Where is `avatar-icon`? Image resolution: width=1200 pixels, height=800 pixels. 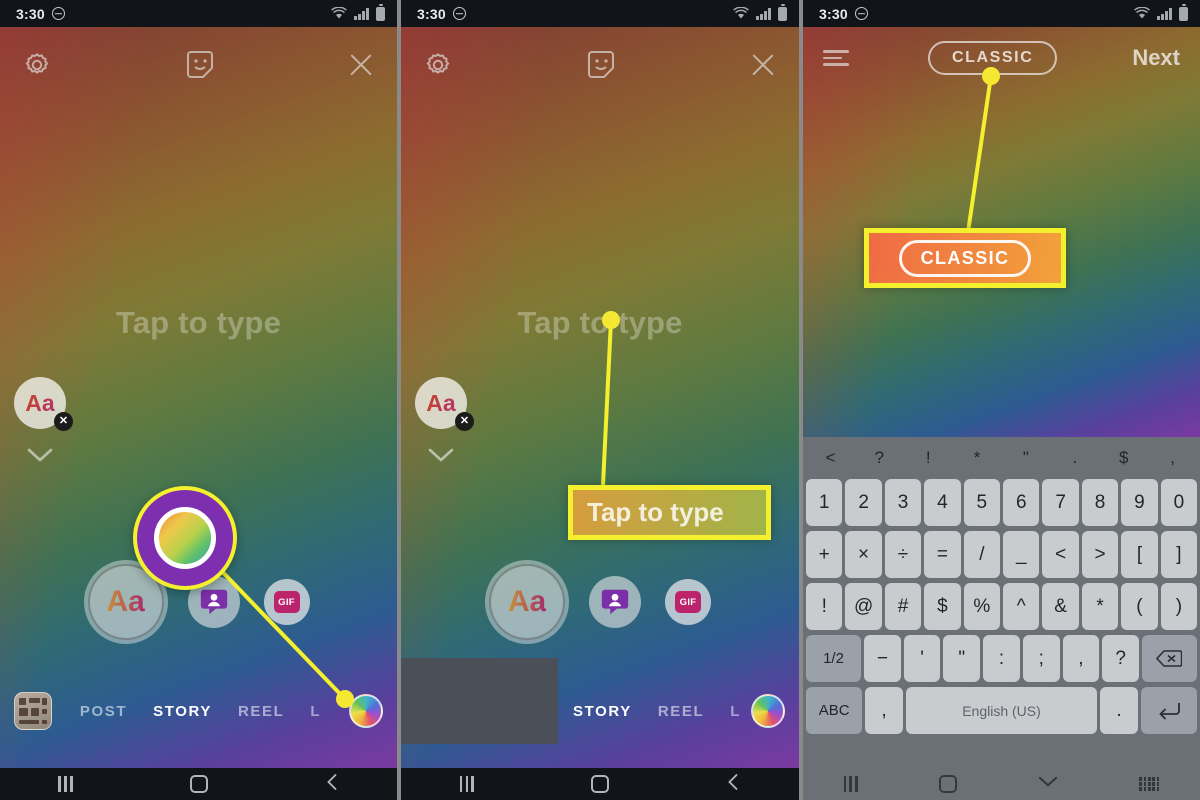
avatar-icon is located at coordinates (615, 602).